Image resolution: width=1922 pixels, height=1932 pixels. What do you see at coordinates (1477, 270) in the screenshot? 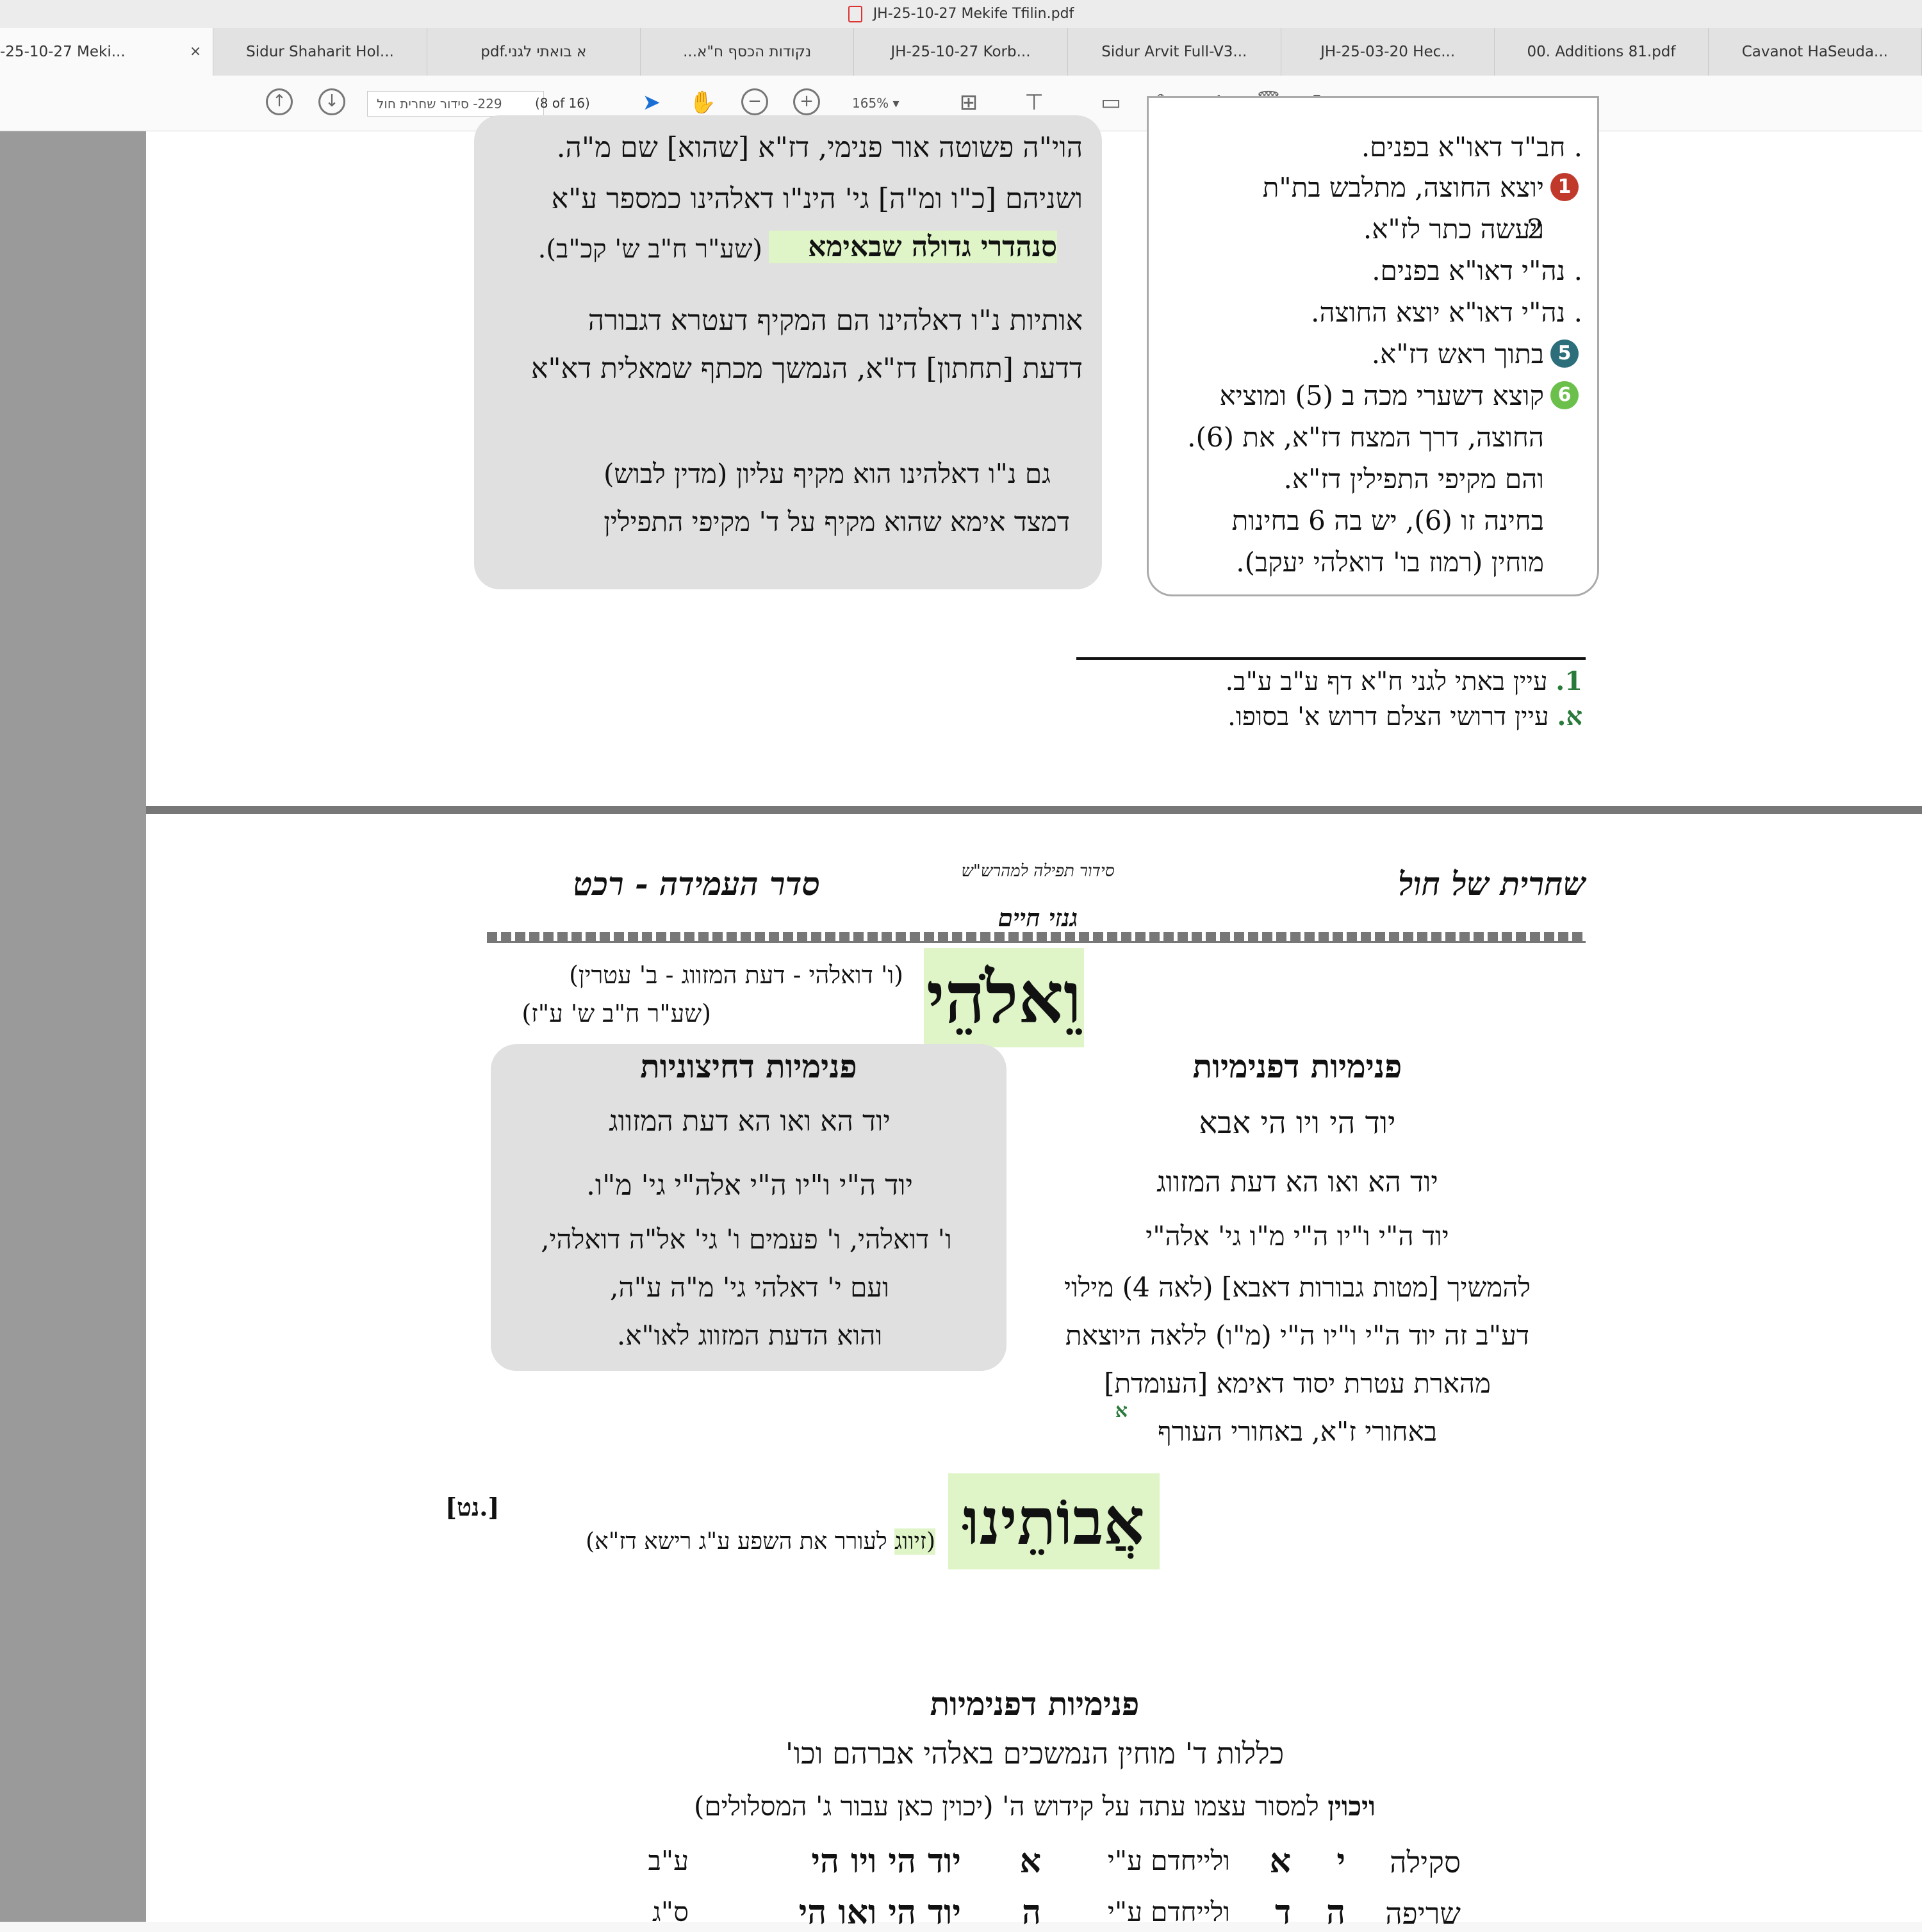
I see `list-item-3: . נה"י דאו"א בפנים.` at bounding box center [1477, 270].